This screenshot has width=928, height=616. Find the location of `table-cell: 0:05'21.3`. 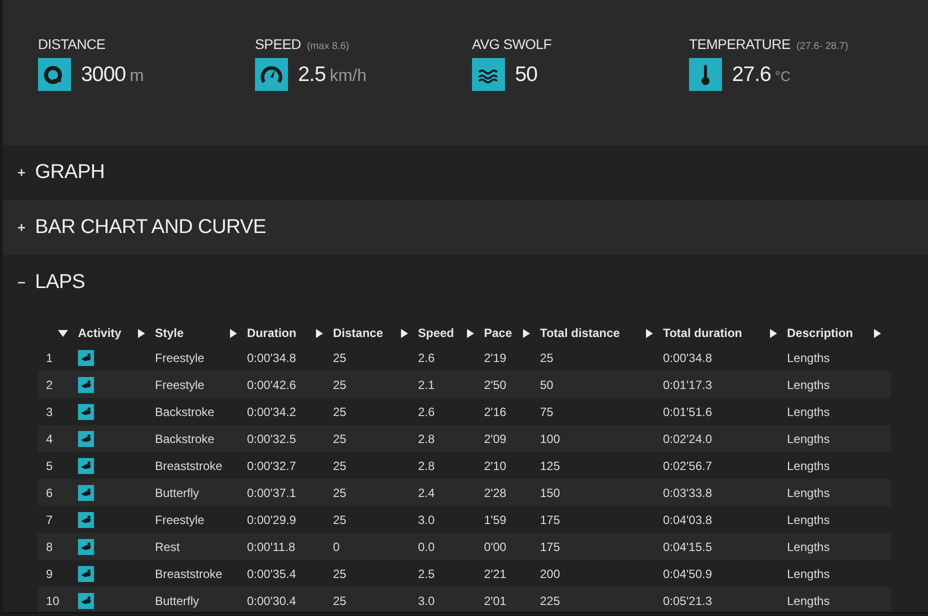

table-cell: 0:05'21.3 is located at coordinates (687, 601).